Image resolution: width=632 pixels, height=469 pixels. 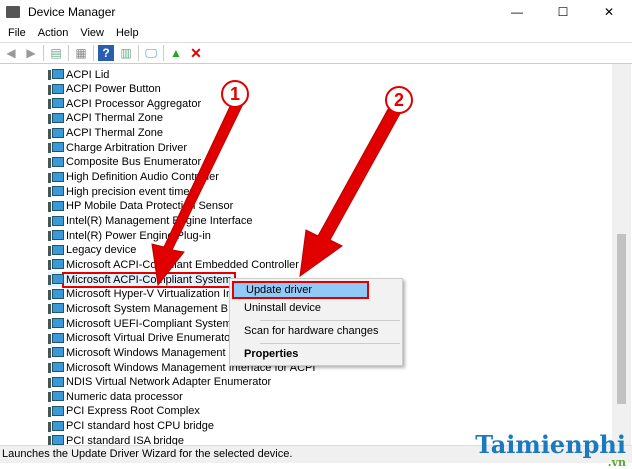 I want to click on menu-item-scan-hardware: Scan for hardware changes, so click(x=316, y=331).